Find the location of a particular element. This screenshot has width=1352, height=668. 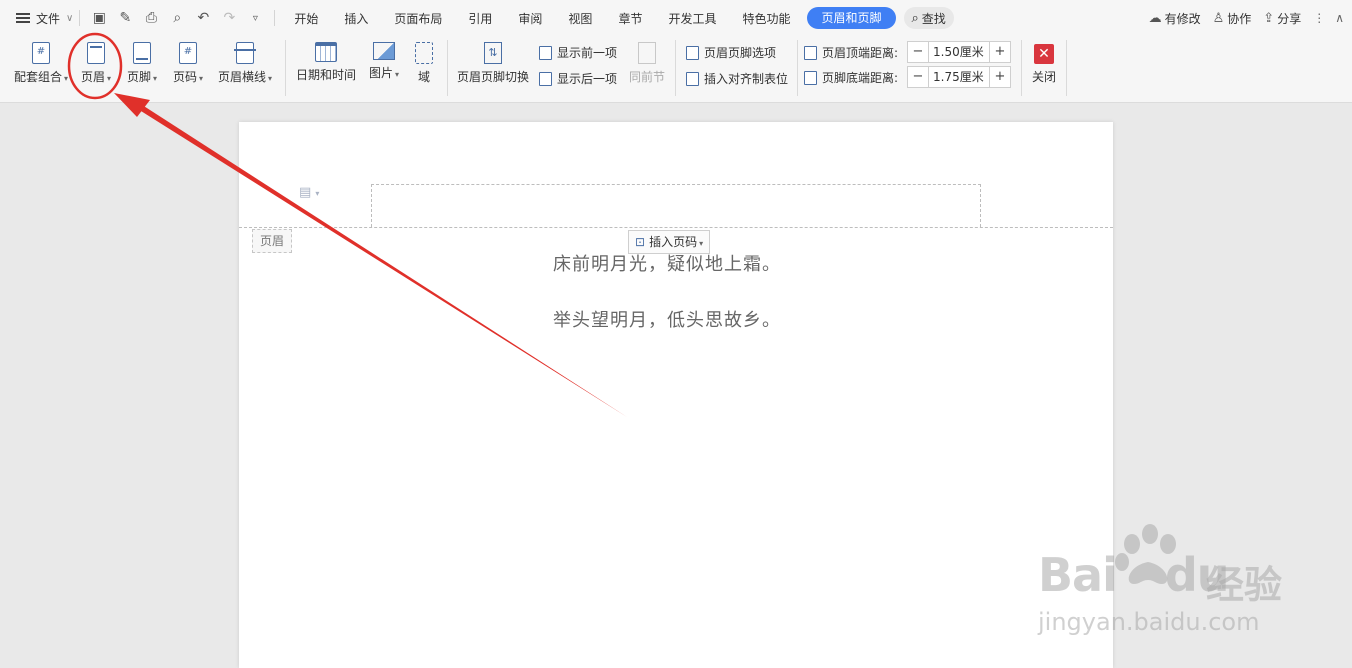

insert-align-tab-label: 插入对齐制表位 is located at coordinates (746, 79).